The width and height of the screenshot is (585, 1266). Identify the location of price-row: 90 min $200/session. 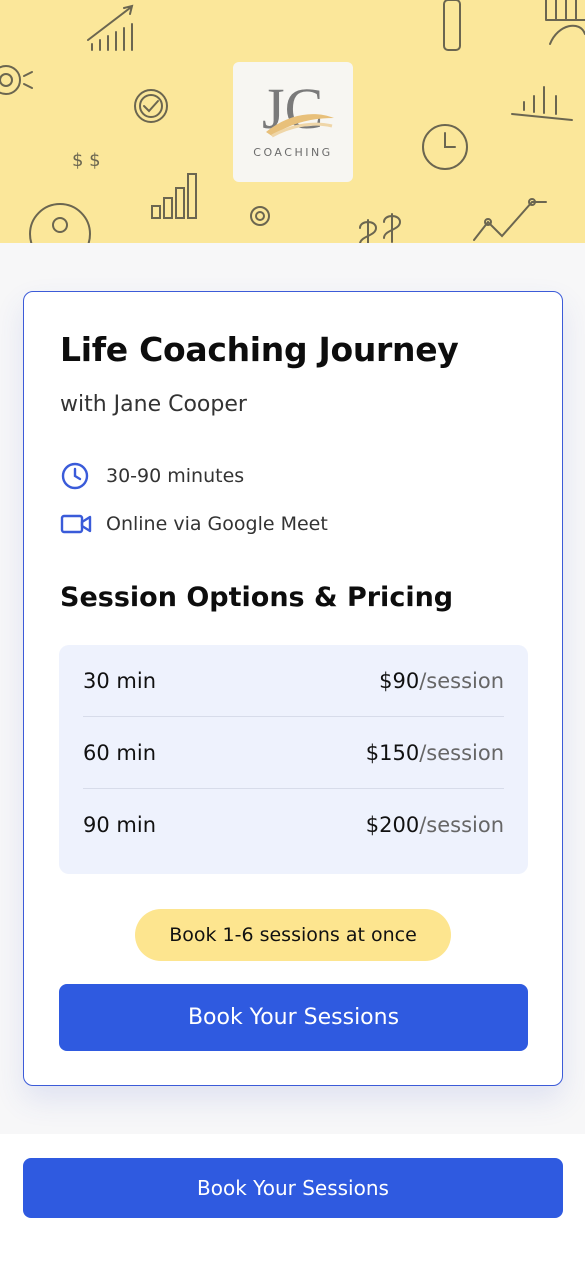
(293, 825).